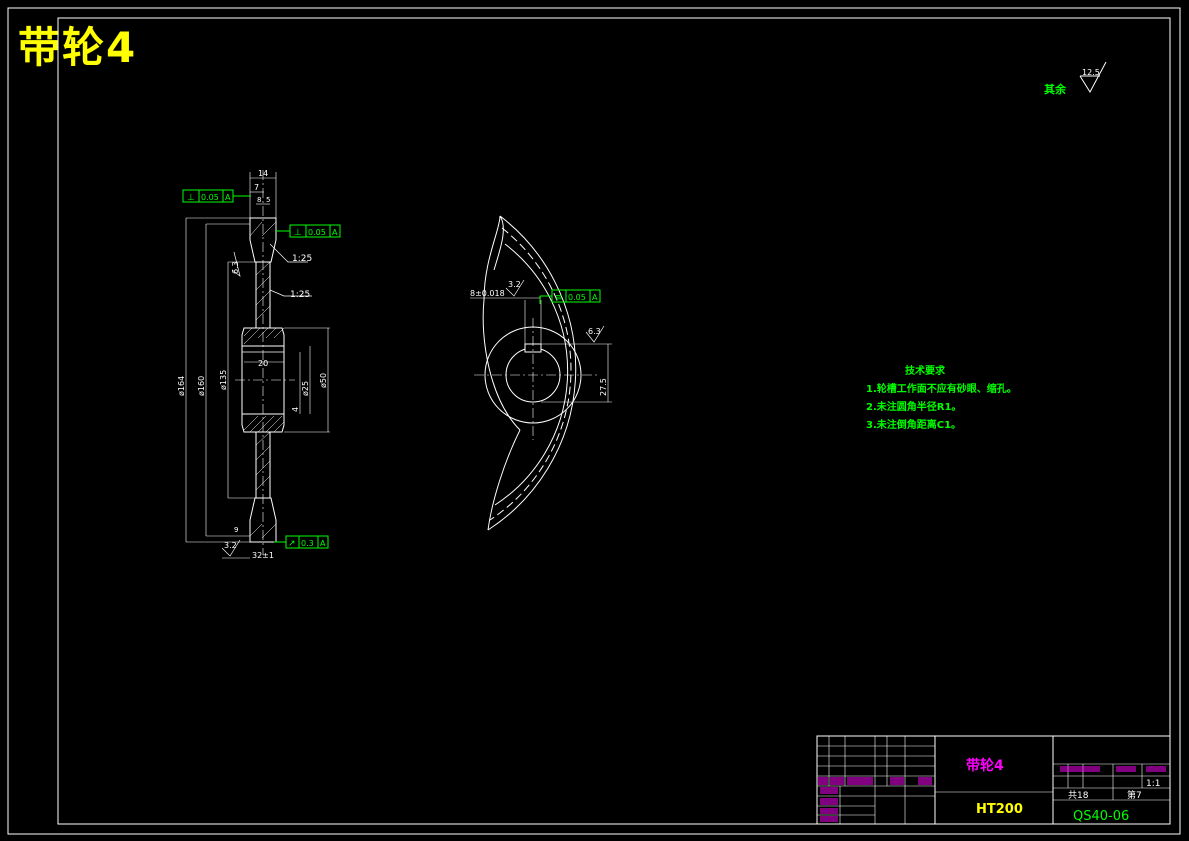 This screenshot has height=841, width=1189. What do you see at coordinates (263, 173) in the screenshot?
I see `dim-width-total: 14` at bounding box center [263, 173].